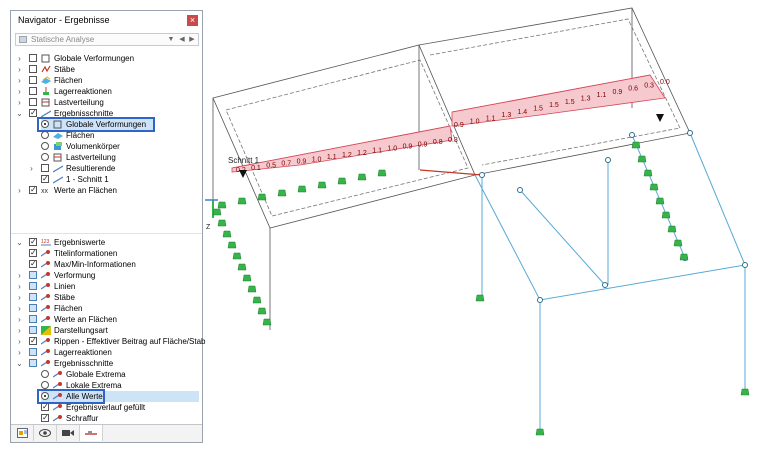 This screenshot has height=452, width=760. What do you see at coordinates (83, 352) in the screenshot?
I see `tree-item-label: Lagerreaktionen` at bounding box center [83, 352].